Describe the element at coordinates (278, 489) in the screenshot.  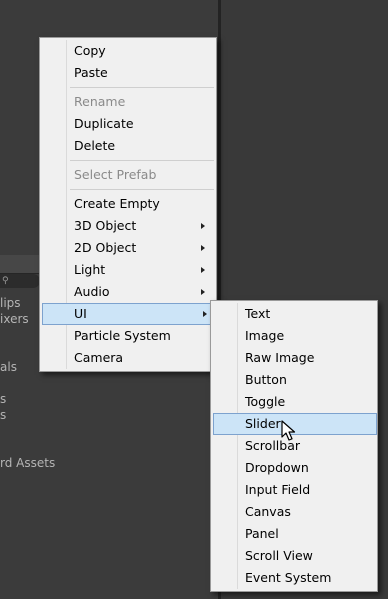
I see `menu-item-label: Input Field` at that location.